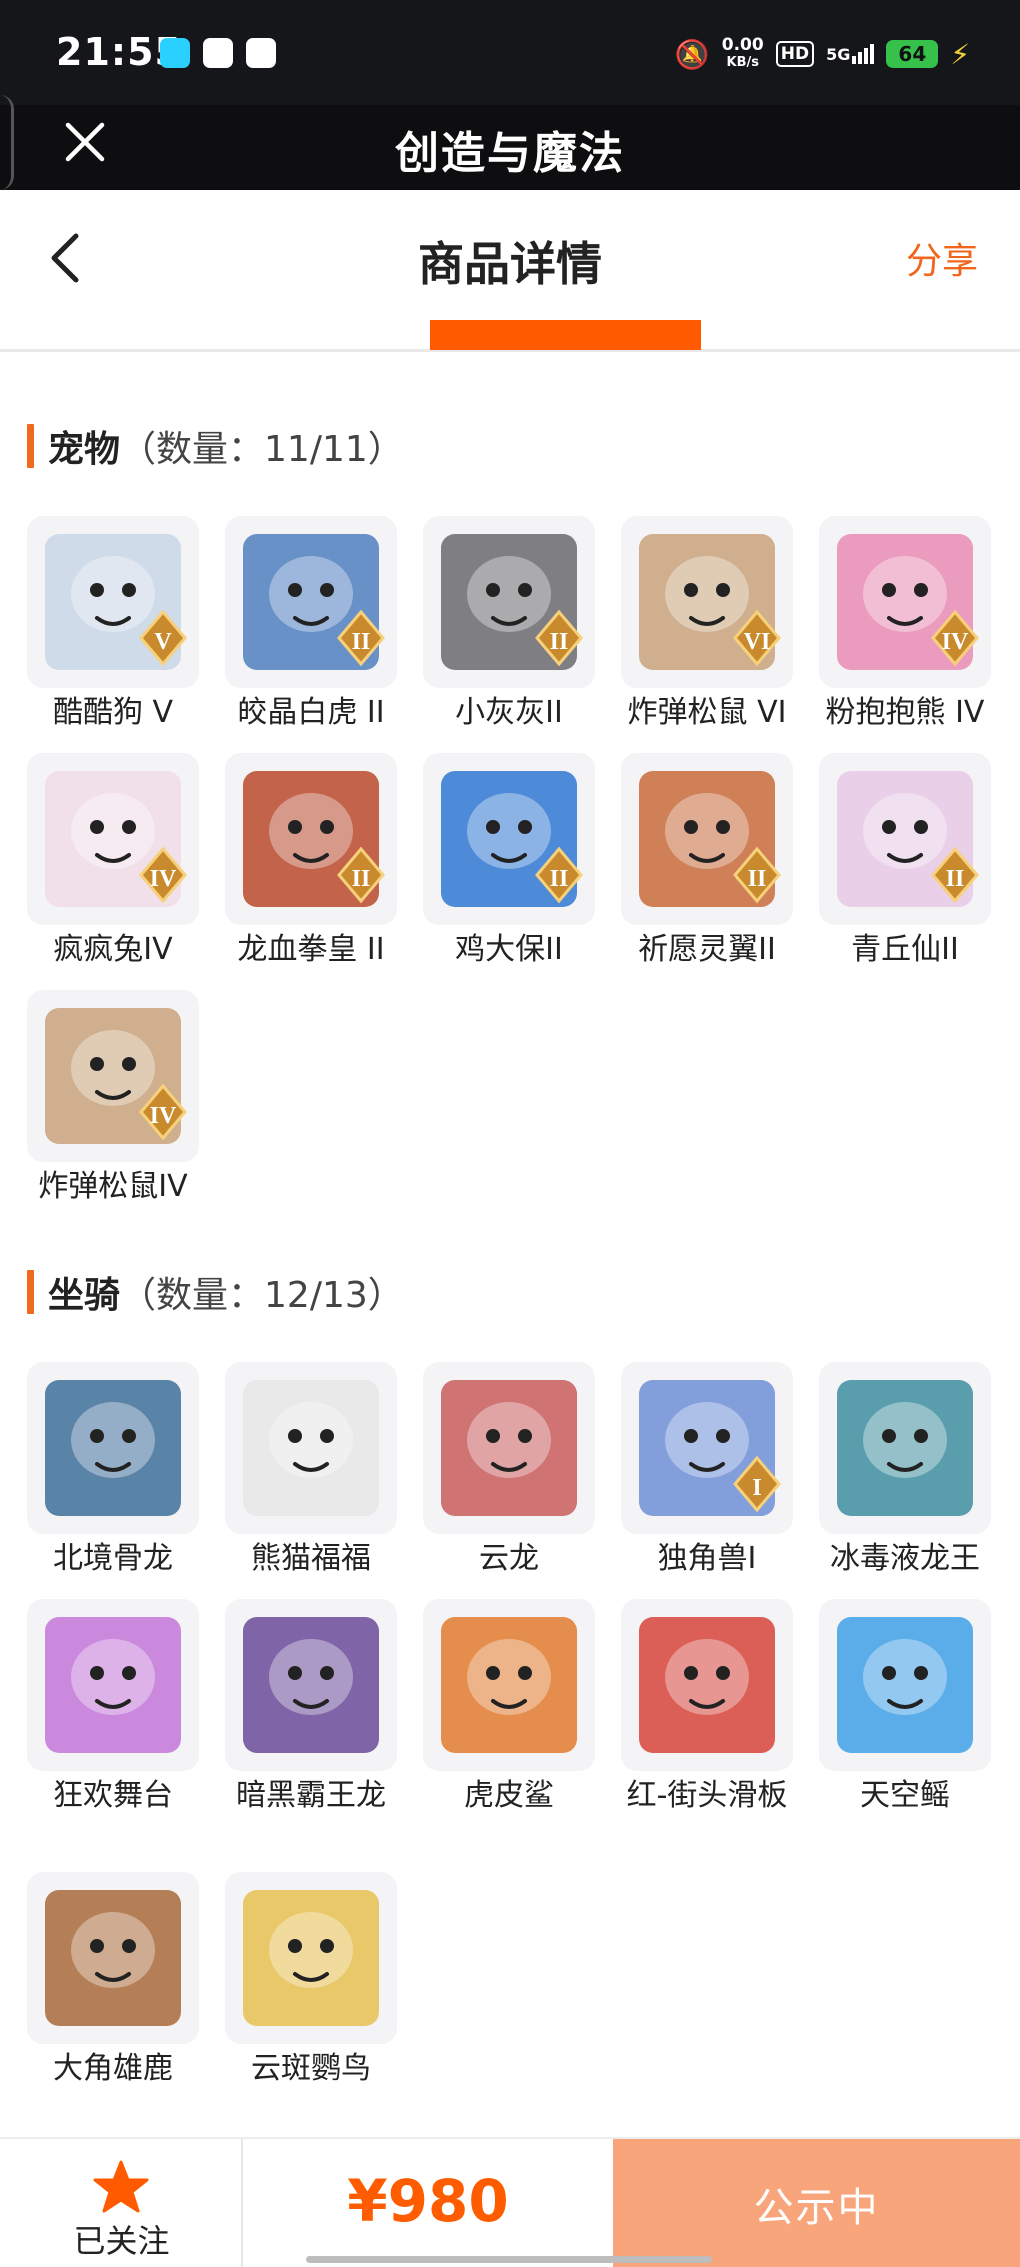 The width and height of the screenshot is (1020, 2267). Describe the element at coordinates (113, 2068) in the screenshot. I see `item-label: 大角雄鹿` at that location.